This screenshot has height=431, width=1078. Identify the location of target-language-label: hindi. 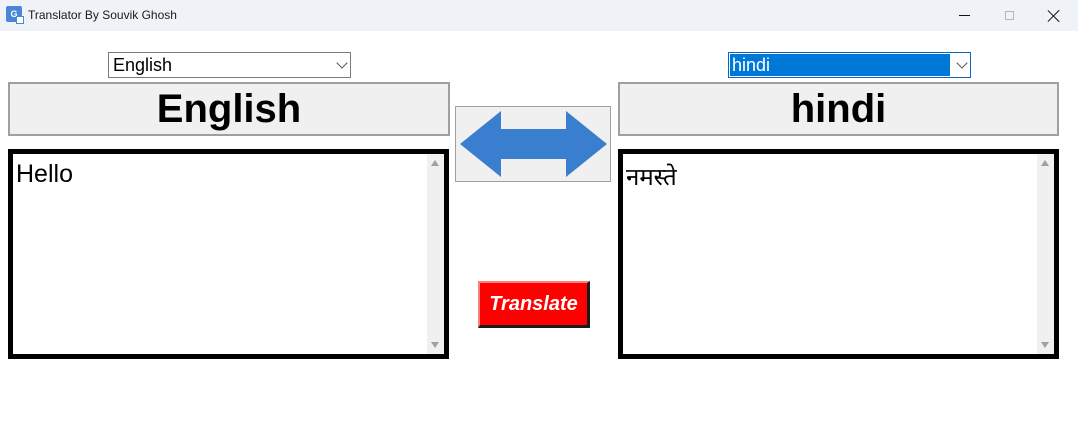
(838, 109).